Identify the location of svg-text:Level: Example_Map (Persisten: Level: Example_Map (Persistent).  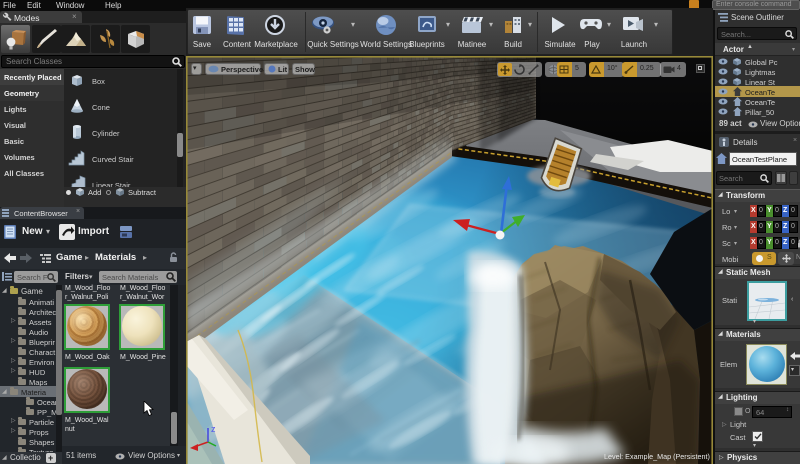
(657, 456).